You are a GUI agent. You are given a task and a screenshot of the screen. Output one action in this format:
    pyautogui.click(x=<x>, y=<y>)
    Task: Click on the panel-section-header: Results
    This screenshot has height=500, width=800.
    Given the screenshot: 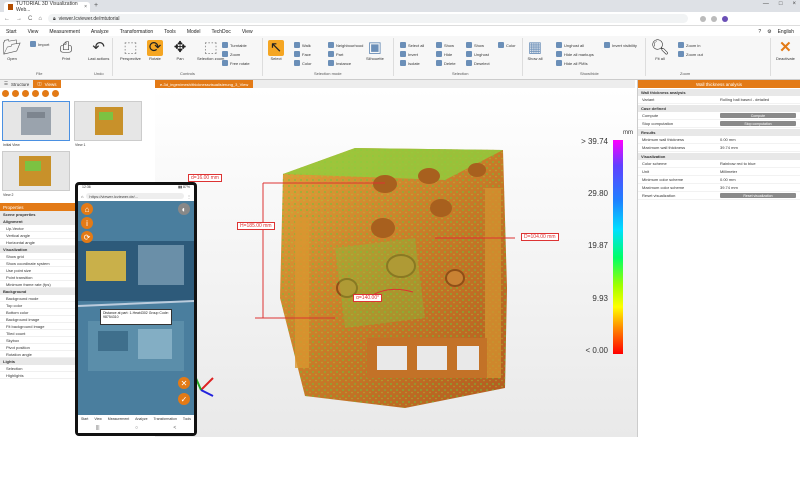 What is the action you would take?
    pyautogui.click(x=719, y=132)
    